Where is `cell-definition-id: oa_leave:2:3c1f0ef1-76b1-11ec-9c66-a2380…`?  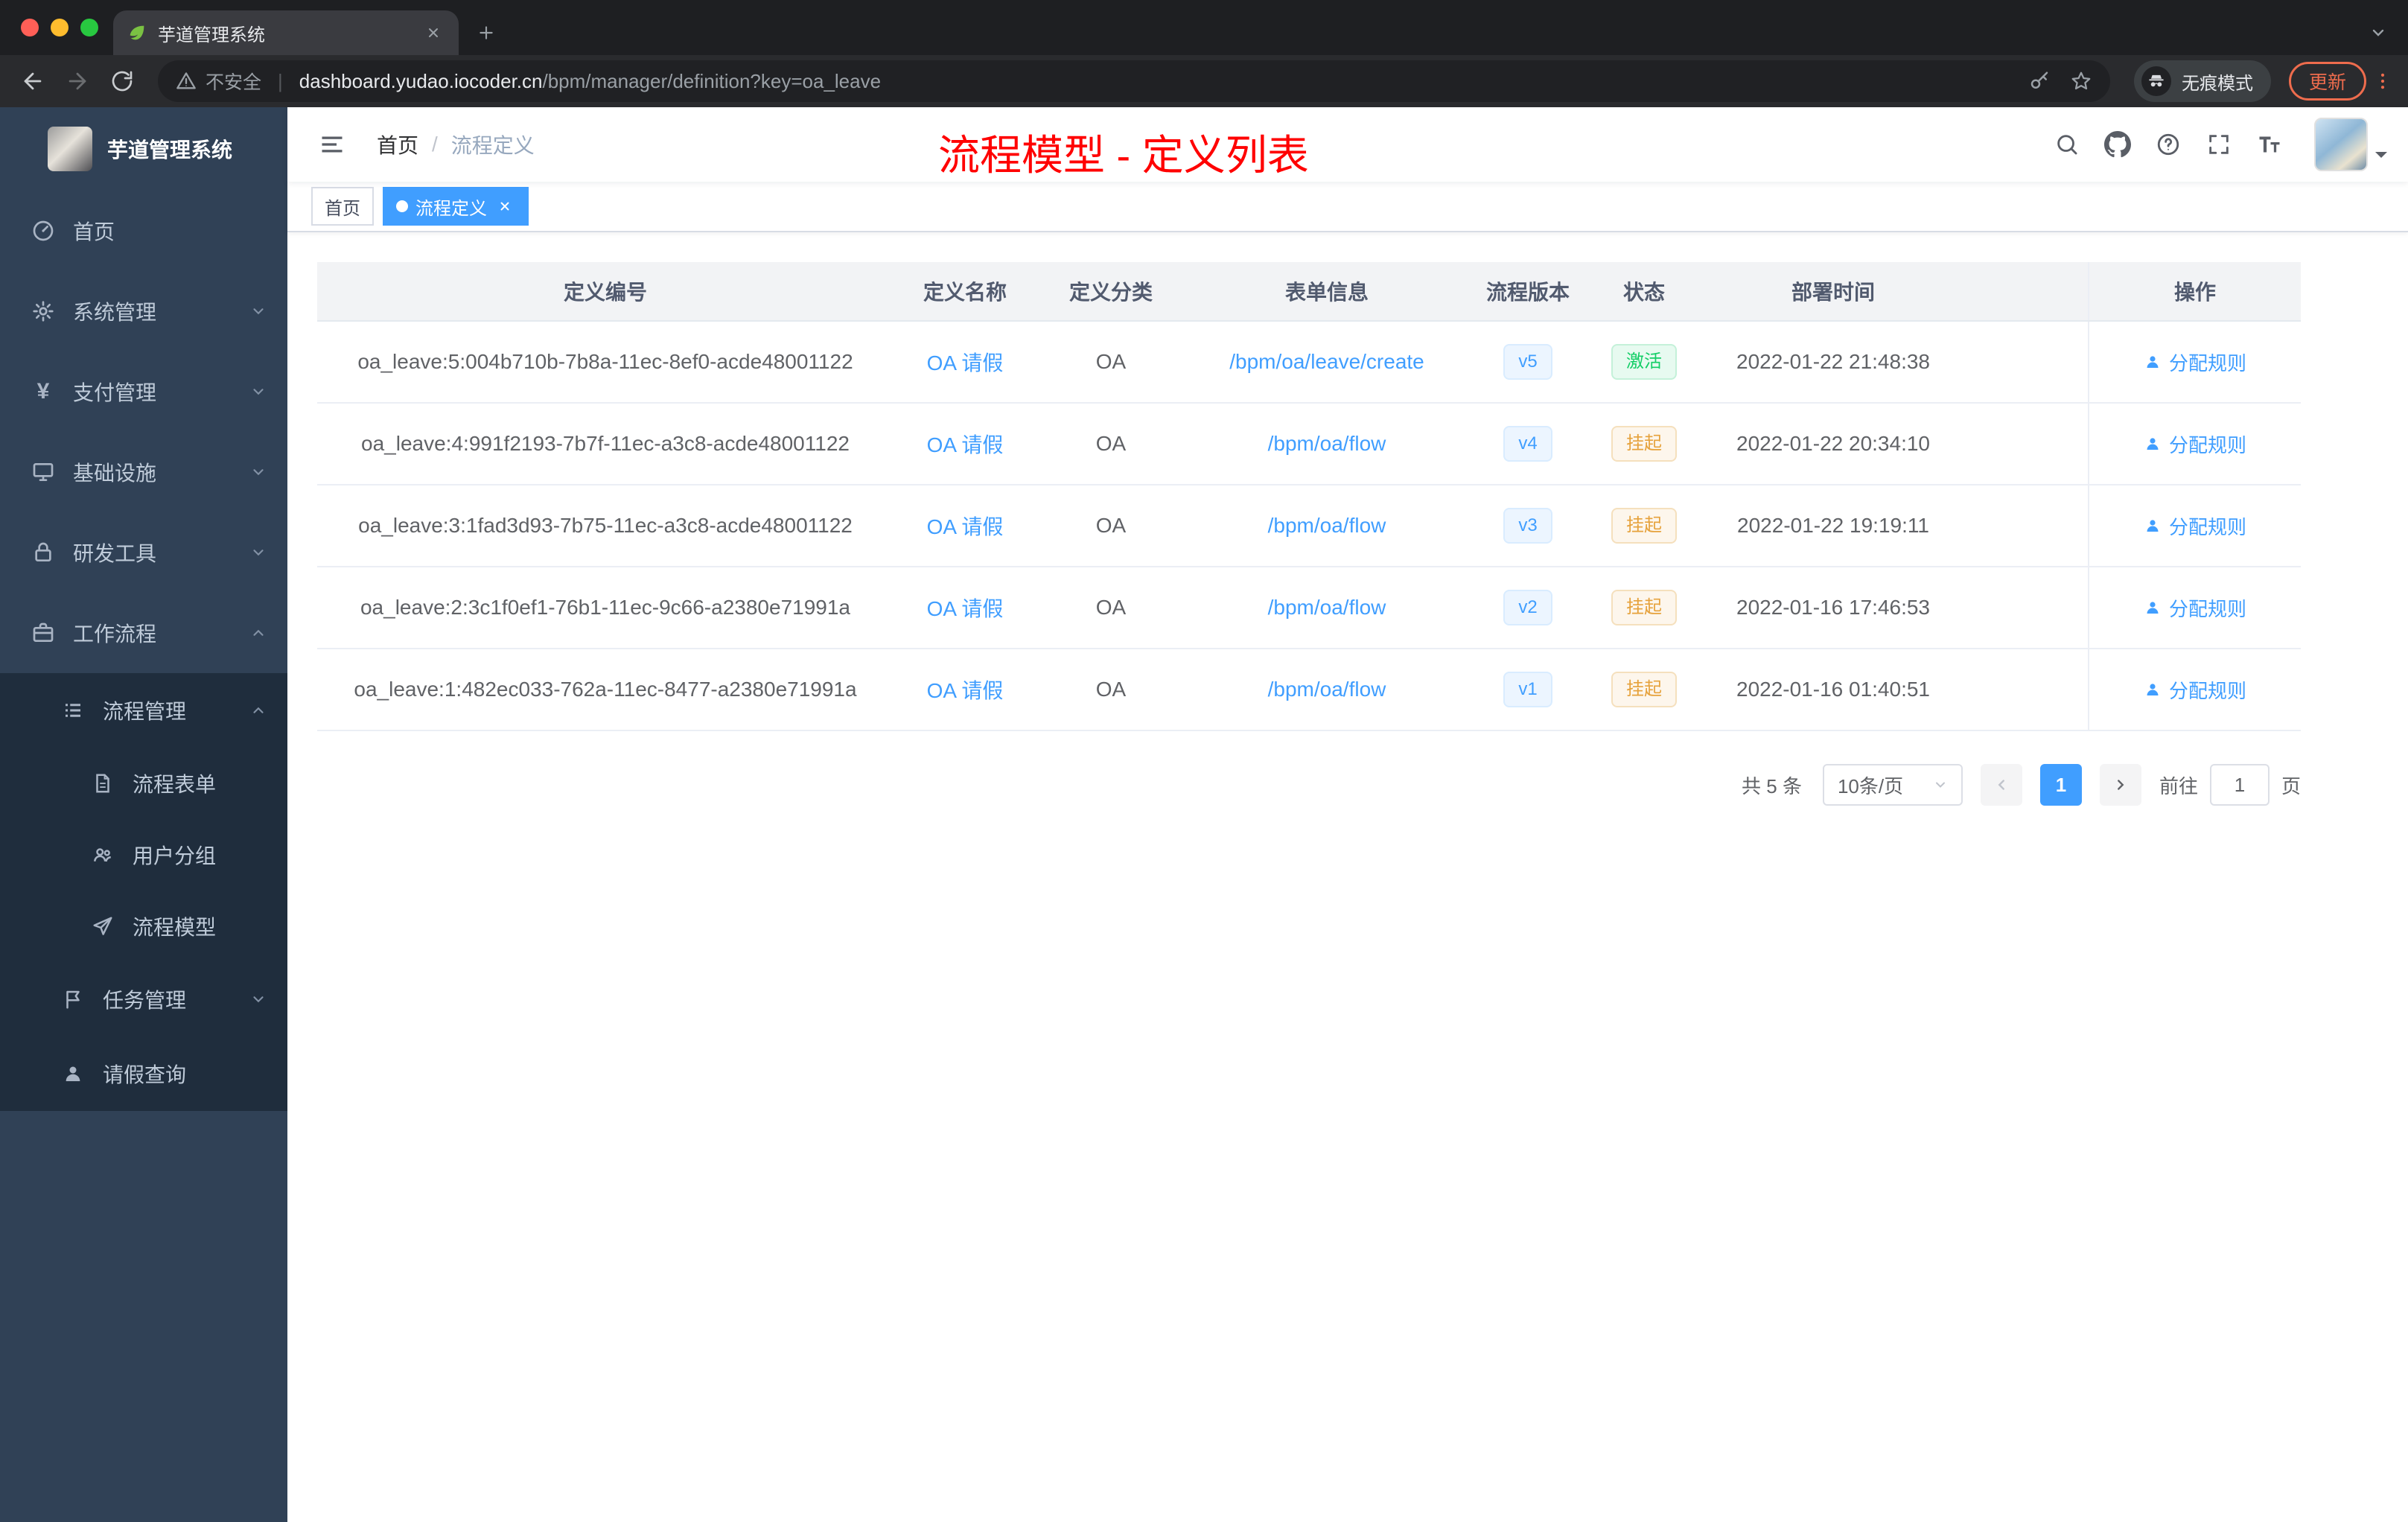 cell-definition-id: oa_leave:2:3c1f0ef1-76b1-11ec-9c66-a2380… is located at coordinates (605, 607).